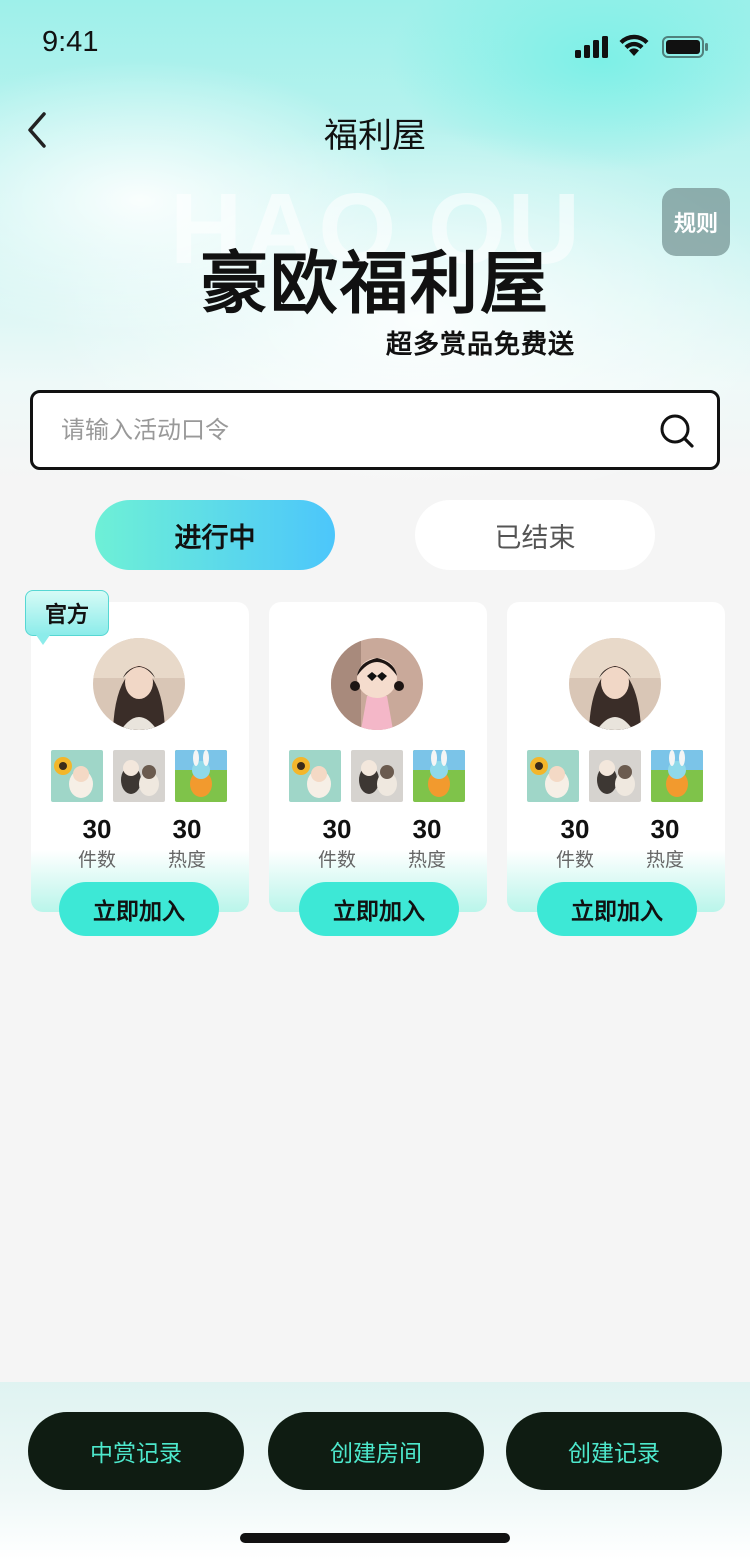  I want to click on hero-subtitle: 超多赏品免费送, so click(481, 345).